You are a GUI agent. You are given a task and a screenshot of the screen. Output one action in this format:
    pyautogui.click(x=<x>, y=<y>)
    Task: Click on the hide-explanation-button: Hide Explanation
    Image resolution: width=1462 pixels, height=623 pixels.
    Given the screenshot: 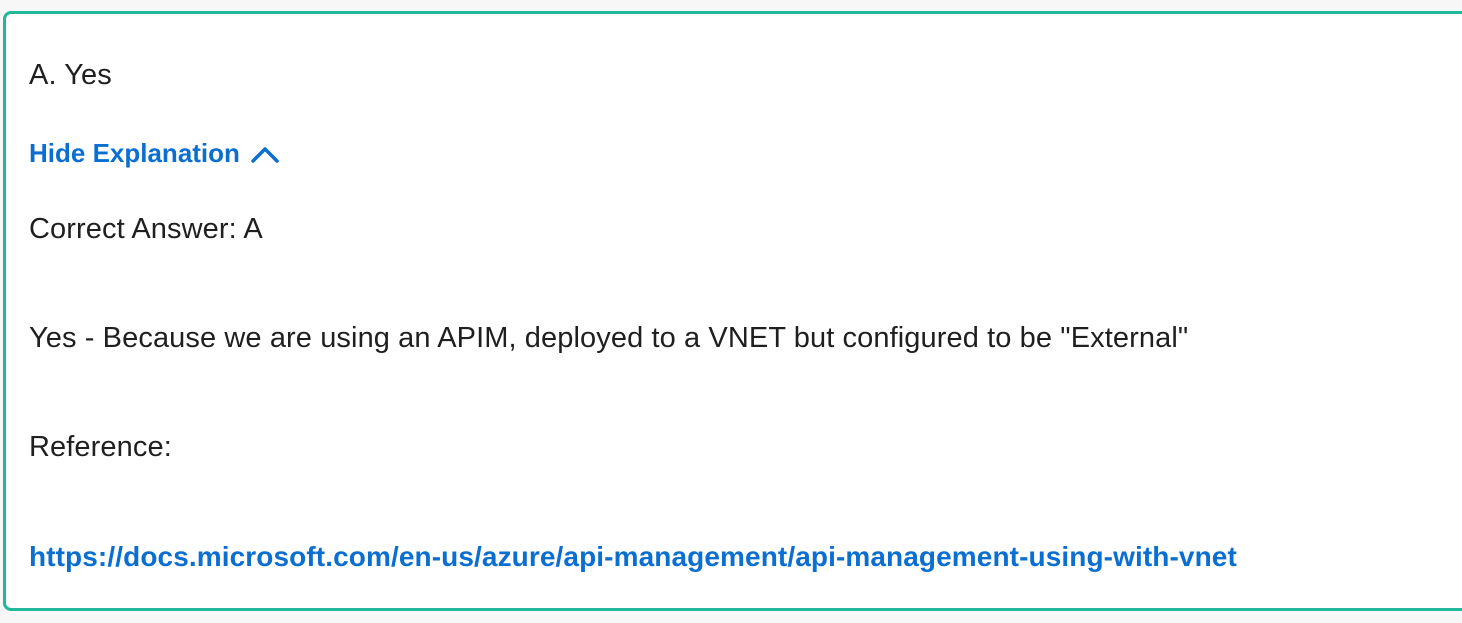 What is the action you would take?
    pyautogui.click(x=154, y=153)
    